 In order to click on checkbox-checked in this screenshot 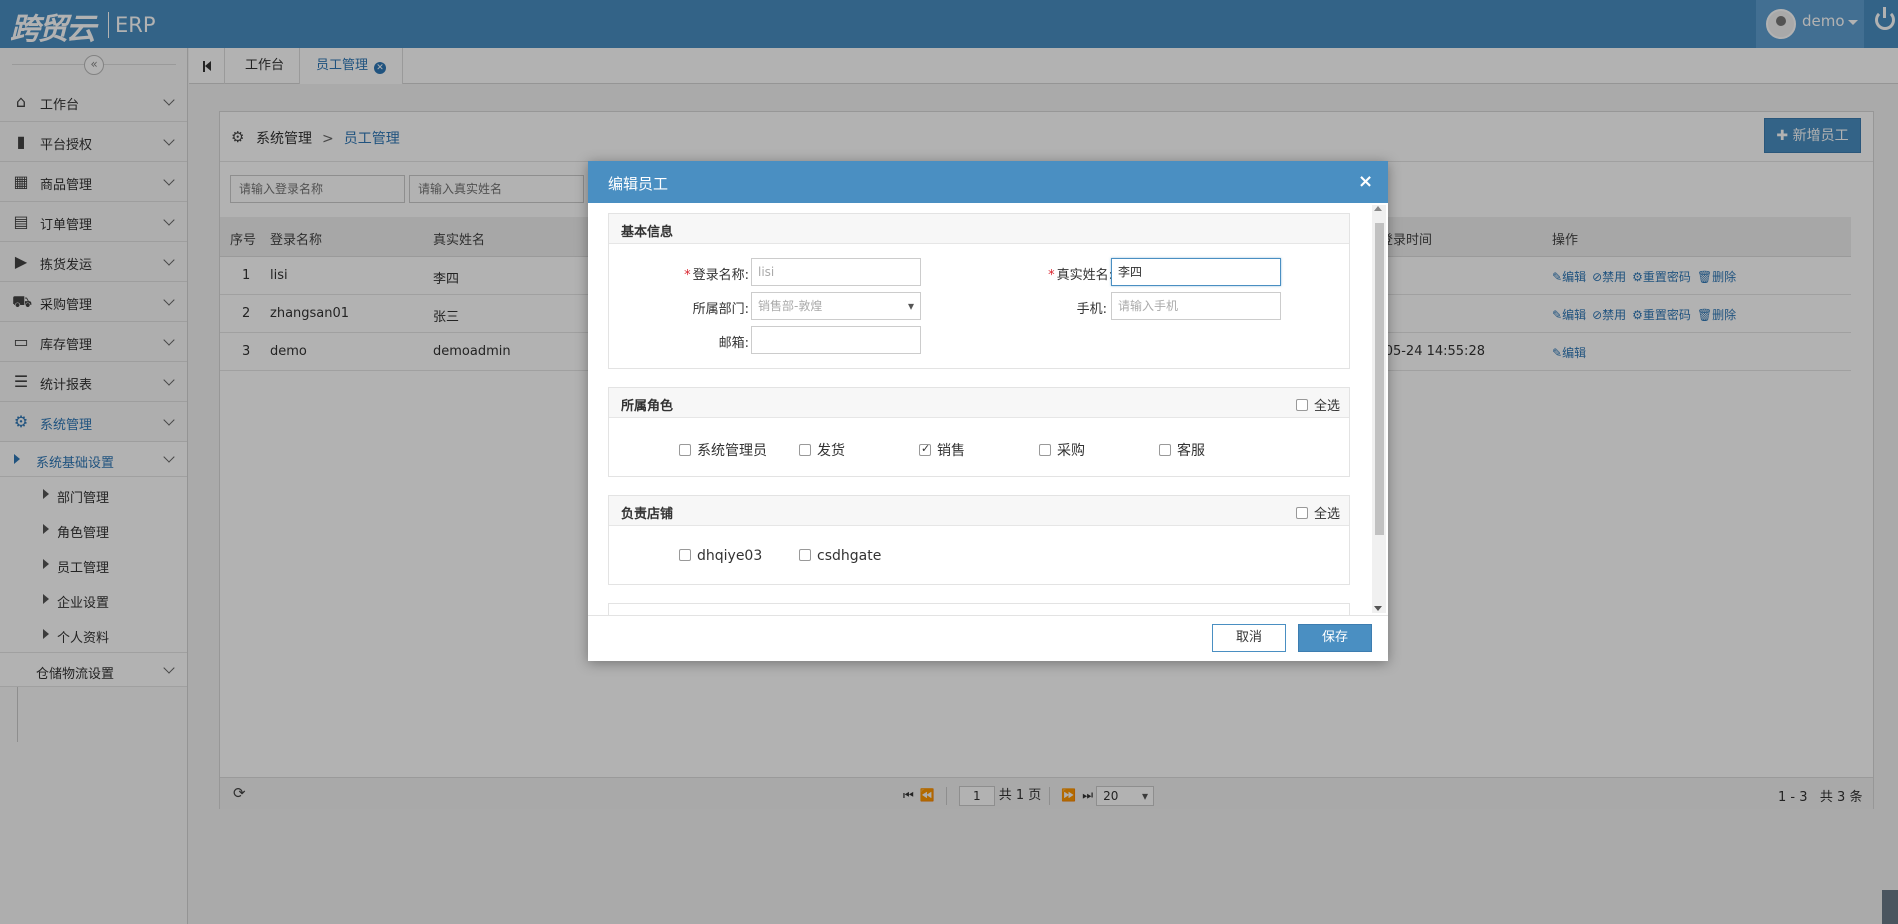, I will do `click(925, 449)`.